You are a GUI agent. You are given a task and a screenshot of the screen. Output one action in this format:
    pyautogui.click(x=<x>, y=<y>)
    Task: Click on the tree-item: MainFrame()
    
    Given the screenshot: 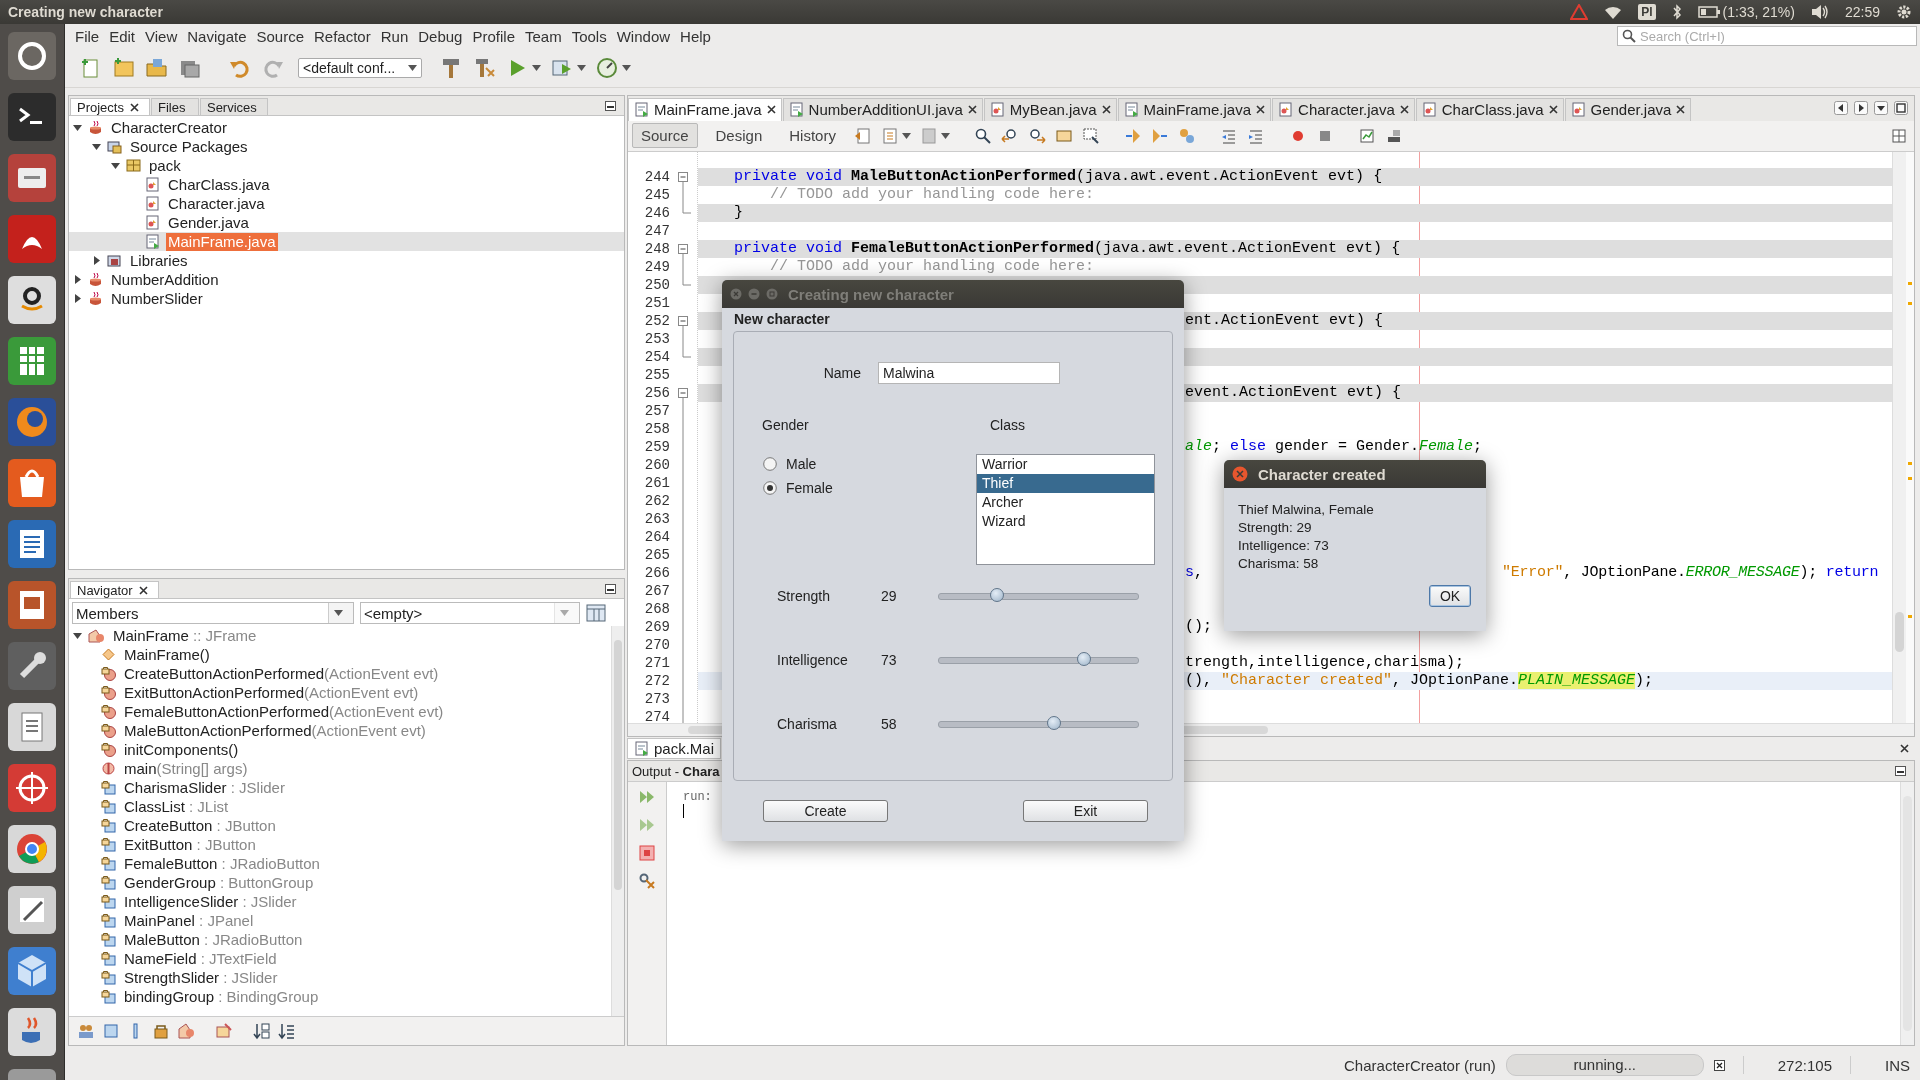 What is the action you would take?
    pyautogui.click(x=167, y=654)
    